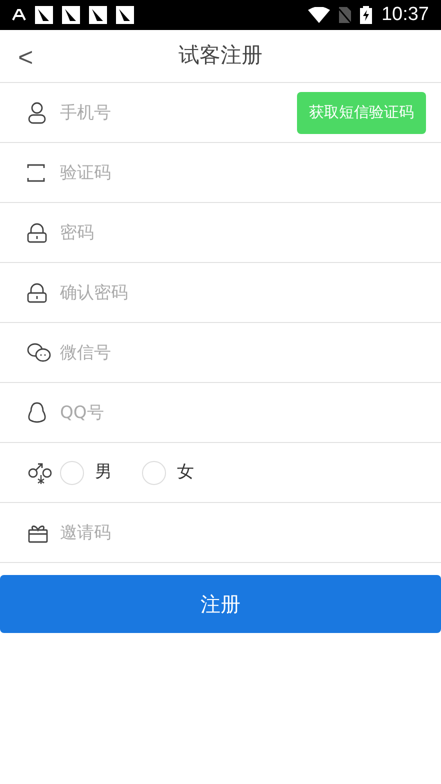  I want to click on register-button: 注册, so click(220, 604).